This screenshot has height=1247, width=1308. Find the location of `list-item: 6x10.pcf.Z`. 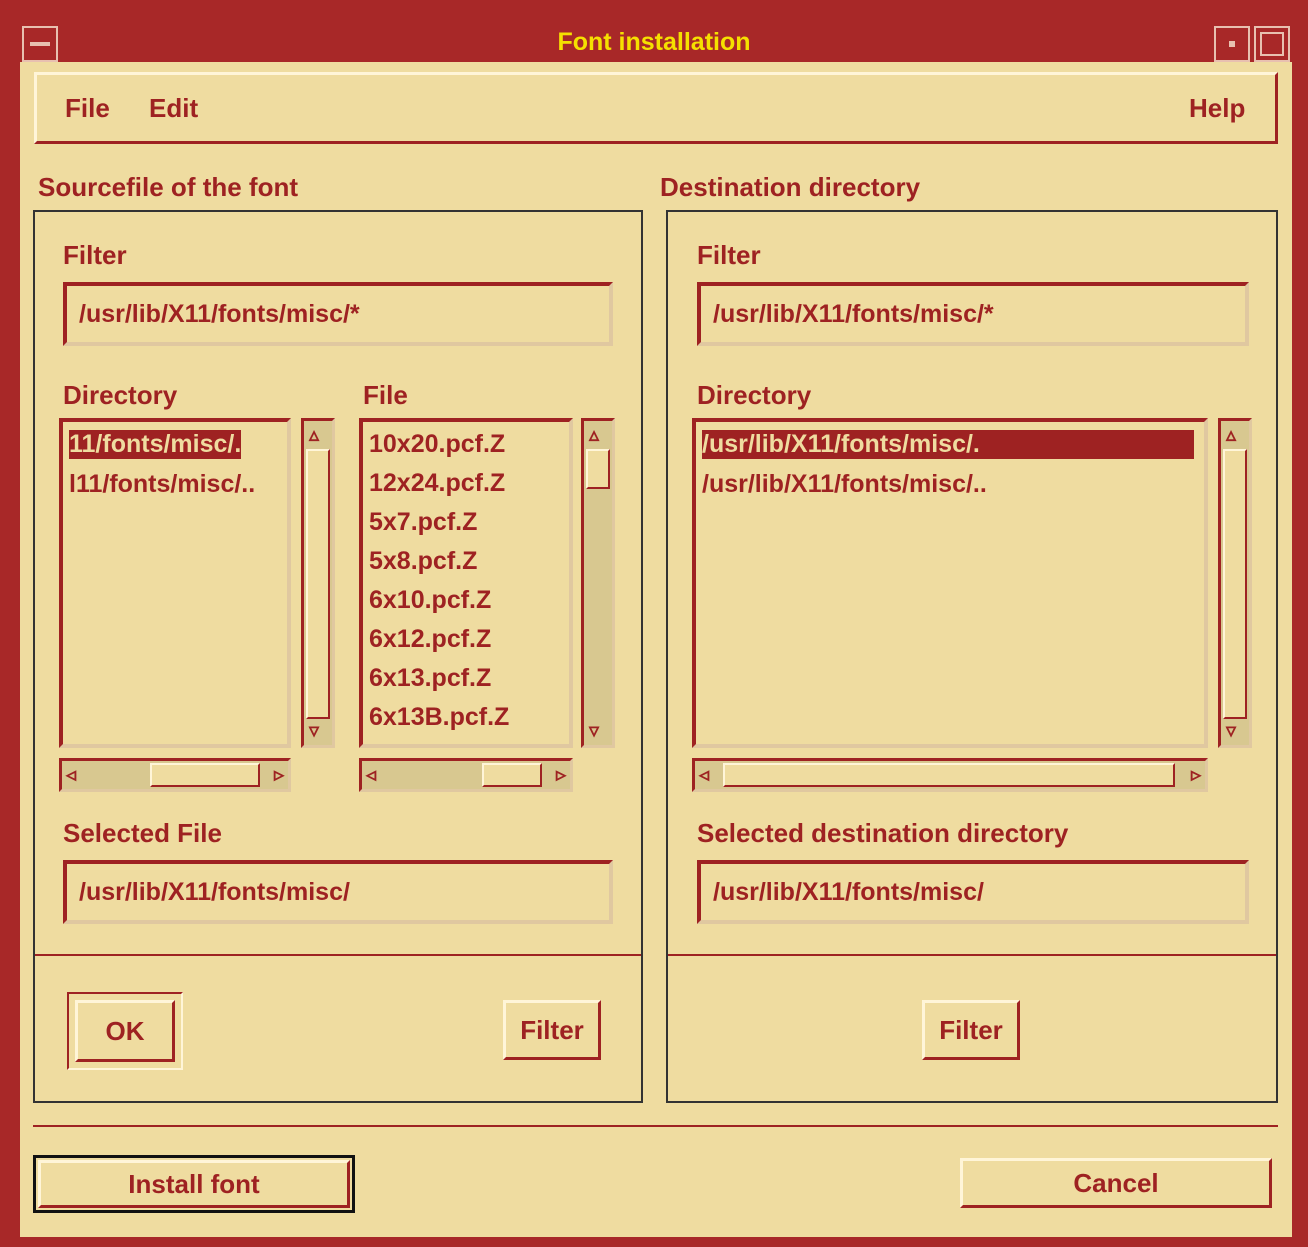

list-item: 6x10.pcf.Z is located at coordinates (430, 600).